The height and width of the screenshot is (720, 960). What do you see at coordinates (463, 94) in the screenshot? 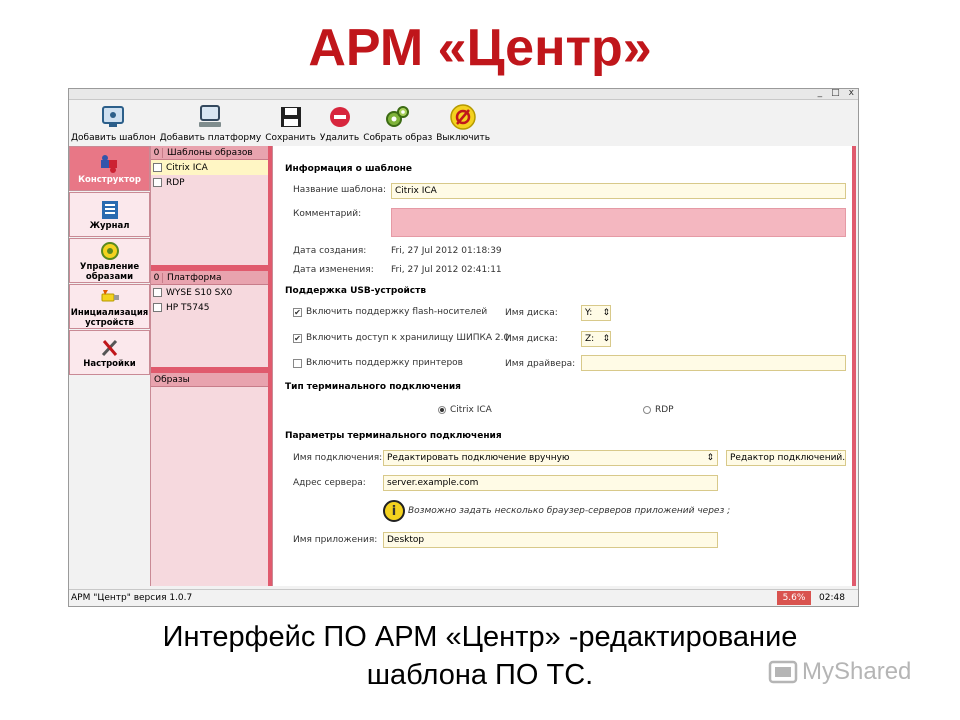
I see `window-titlebar: _ □ x` at bounding box center [463, 94].